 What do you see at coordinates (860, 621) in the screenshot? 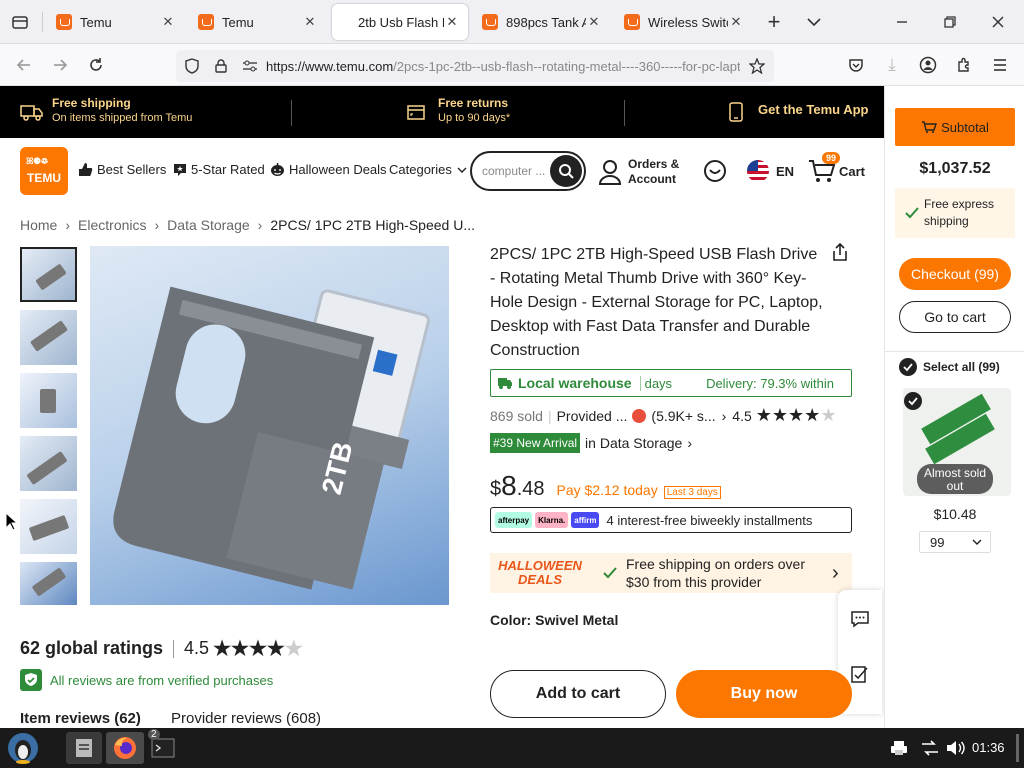
I see `message-icon` at bounding box center [860, 621].